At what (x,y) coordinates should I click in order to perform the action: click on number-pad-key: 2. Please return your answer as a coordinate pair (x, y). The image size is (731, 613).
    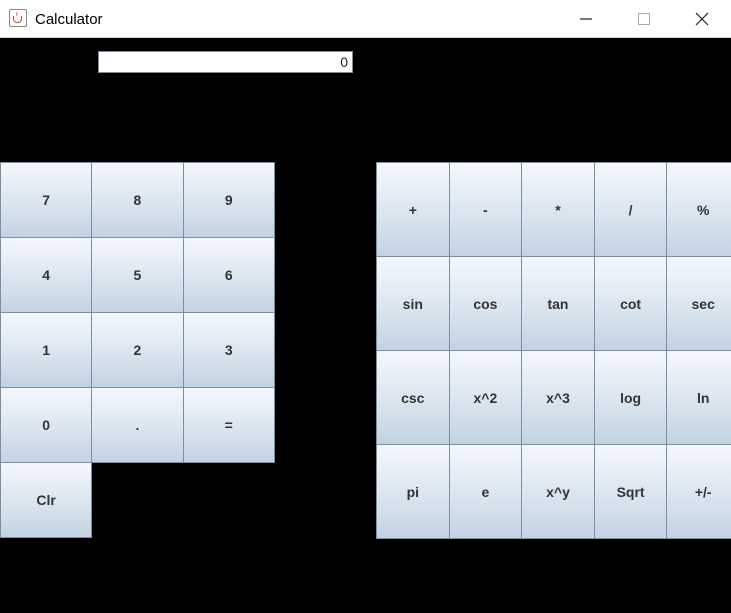
    Looking at the image, I should click on (137, 350).